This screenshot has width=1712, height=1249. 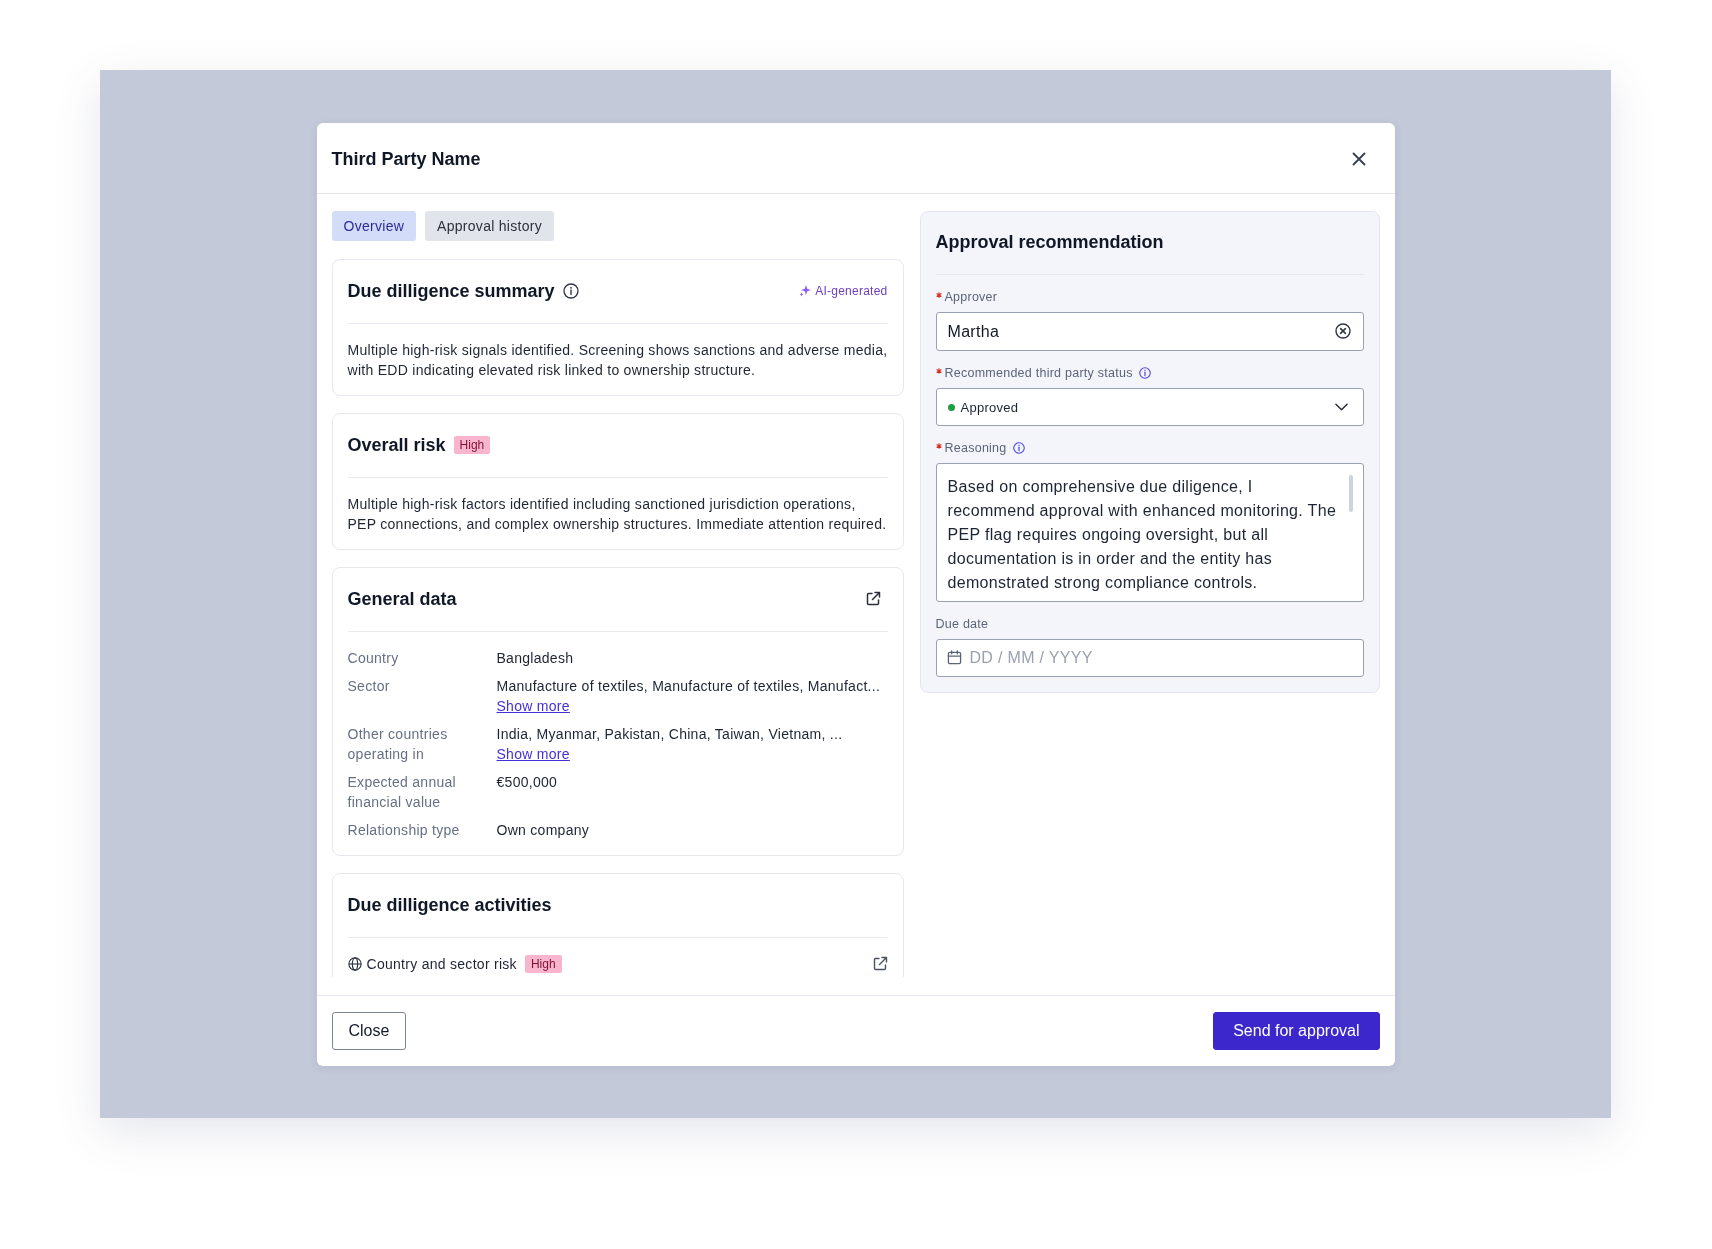 I want to click on send-button: Send for approval, so click(x=1296, y=1031).